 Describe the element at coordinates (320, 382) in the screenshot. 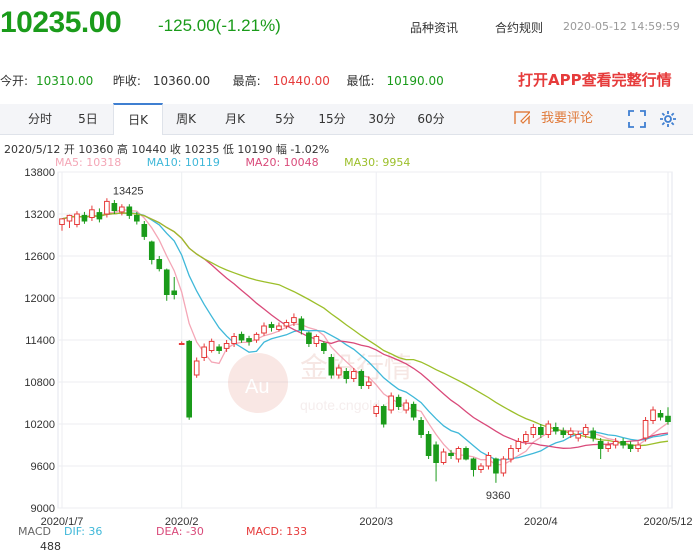

I see `watermark: Au 金投行情 quote.cngold.org` at that location.